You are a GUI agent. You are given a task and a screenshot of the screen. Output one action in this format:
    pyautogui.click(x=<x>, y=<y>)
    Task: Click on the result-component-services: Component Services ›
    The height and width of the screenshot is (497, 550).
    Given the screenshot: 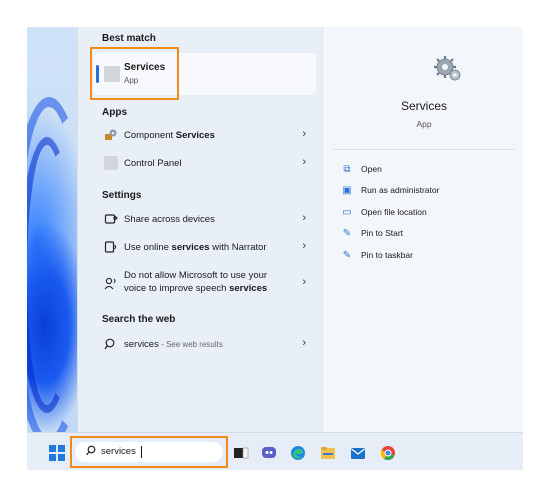 What is the action you would take?
    pyautogui.click(x=205, y=136)
    